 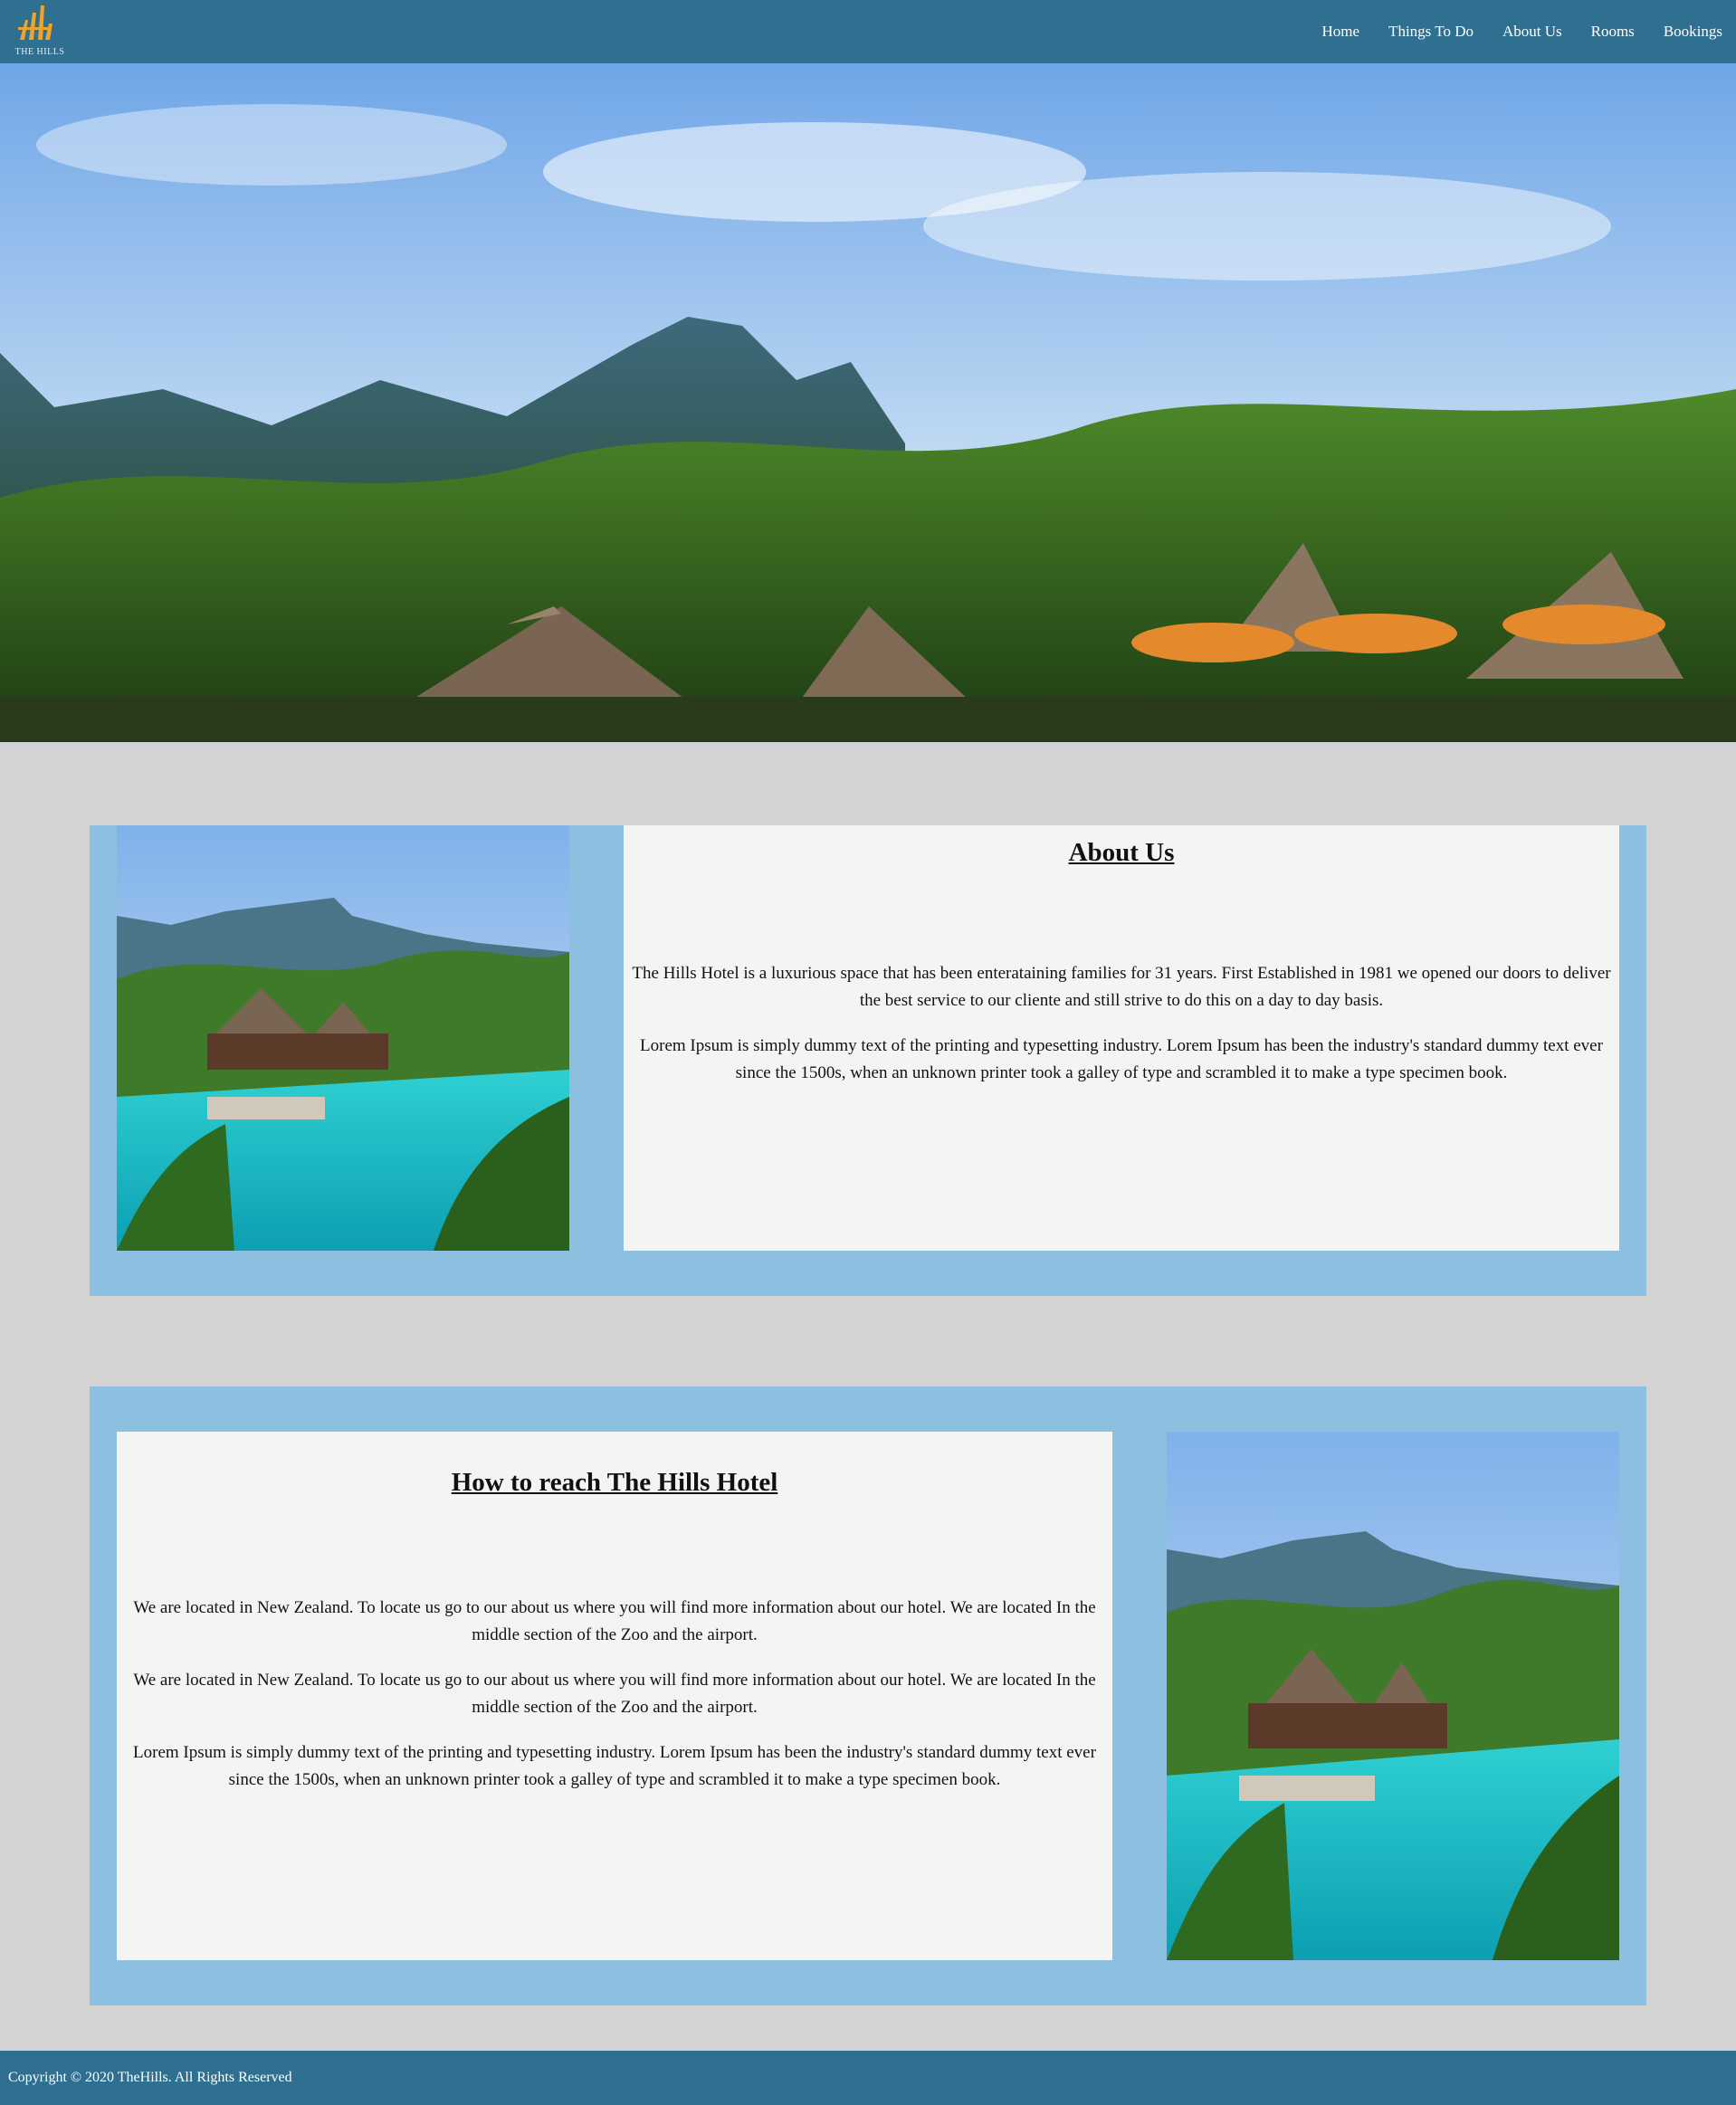 I want to click on nav-rooms: Rooms, so click(x=1613, y=32).